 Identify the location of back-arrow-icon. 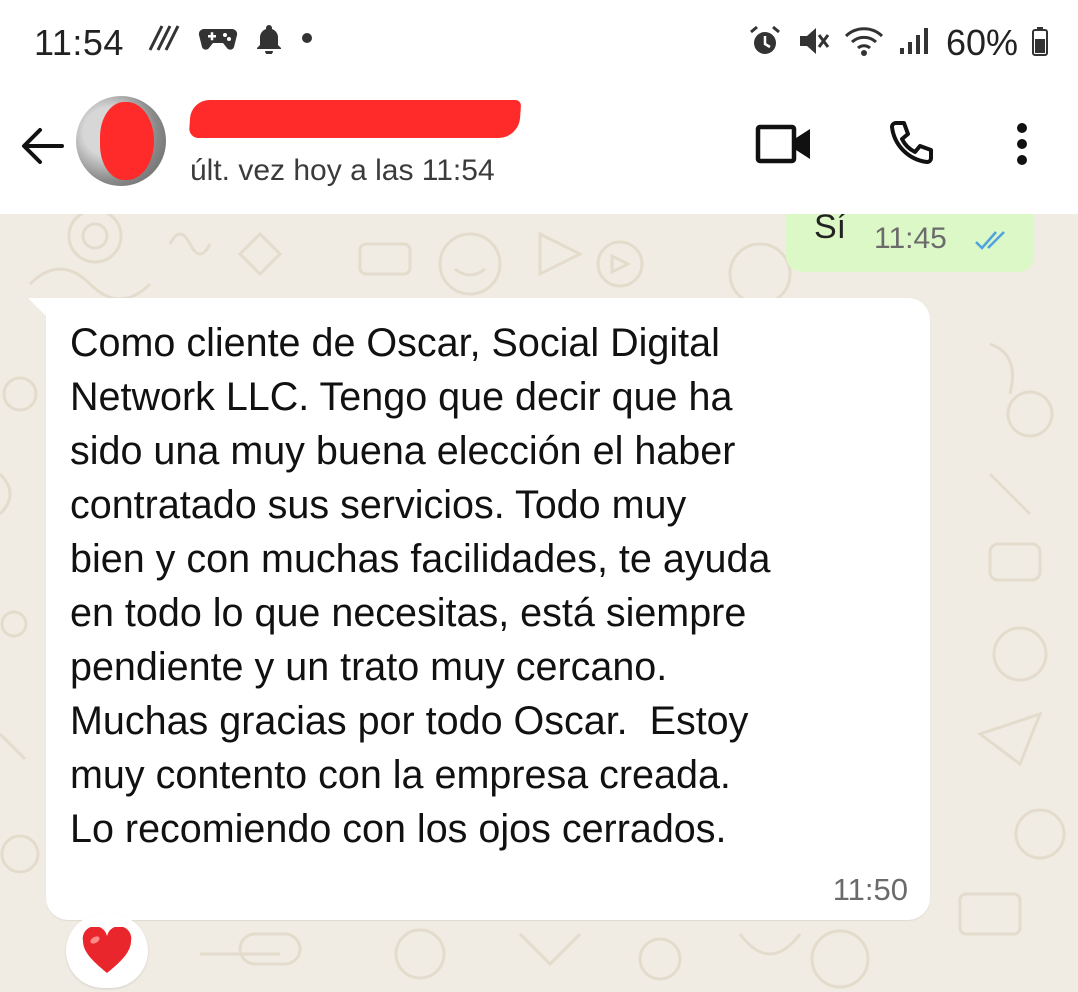
(43, 146).